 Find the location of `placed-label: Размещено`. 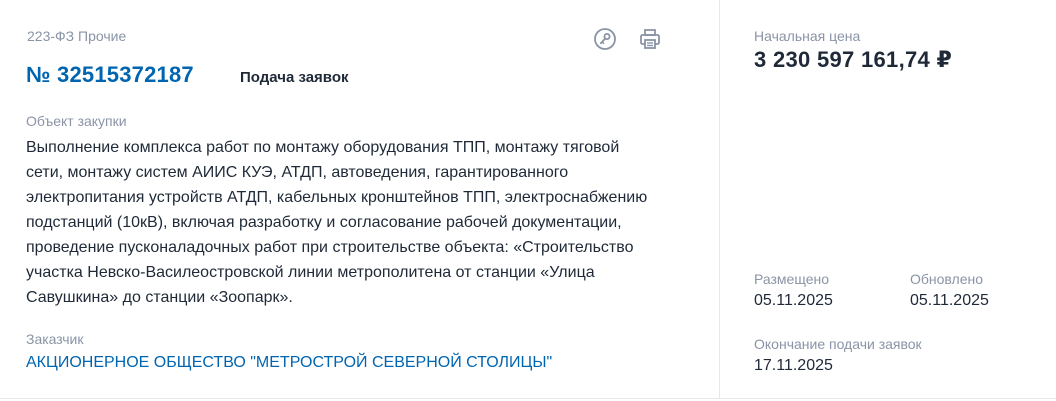

placed-label: Размещено is located at coordinates (791, 279).